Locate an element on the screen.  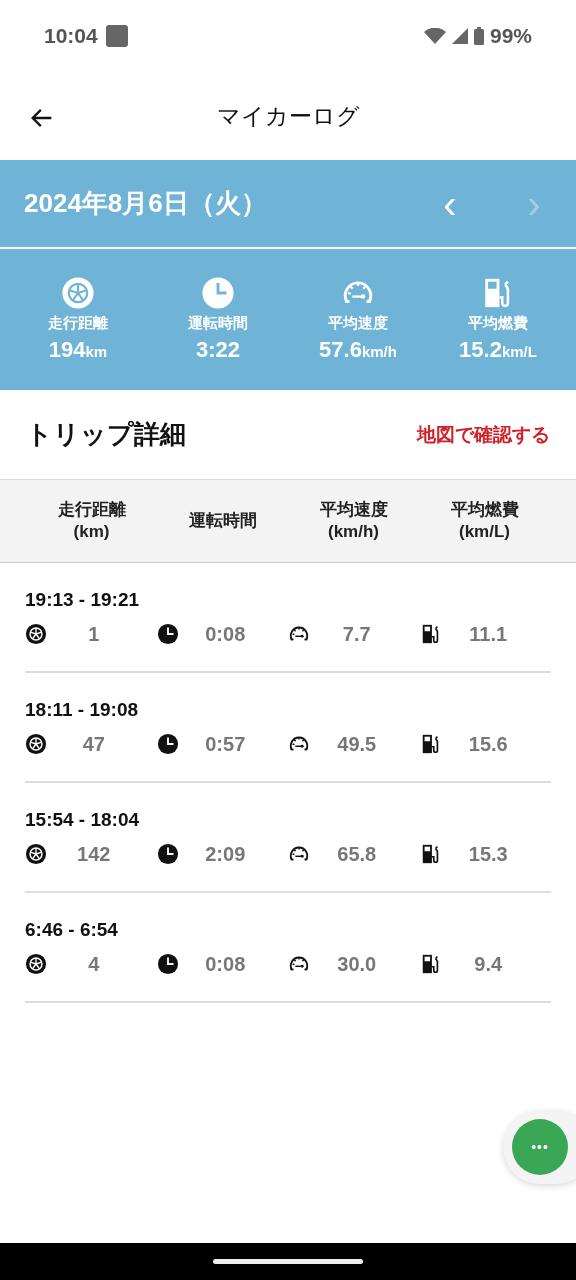
table-cell-text: 15.6 is located at coordinates (488, 744).